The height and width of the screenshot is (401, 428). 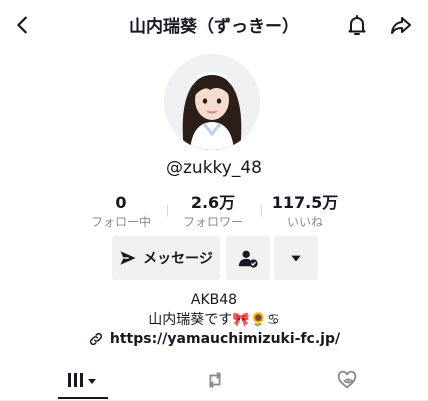 I want to click on liked-hidden-icon, so click(x=347, y=379).